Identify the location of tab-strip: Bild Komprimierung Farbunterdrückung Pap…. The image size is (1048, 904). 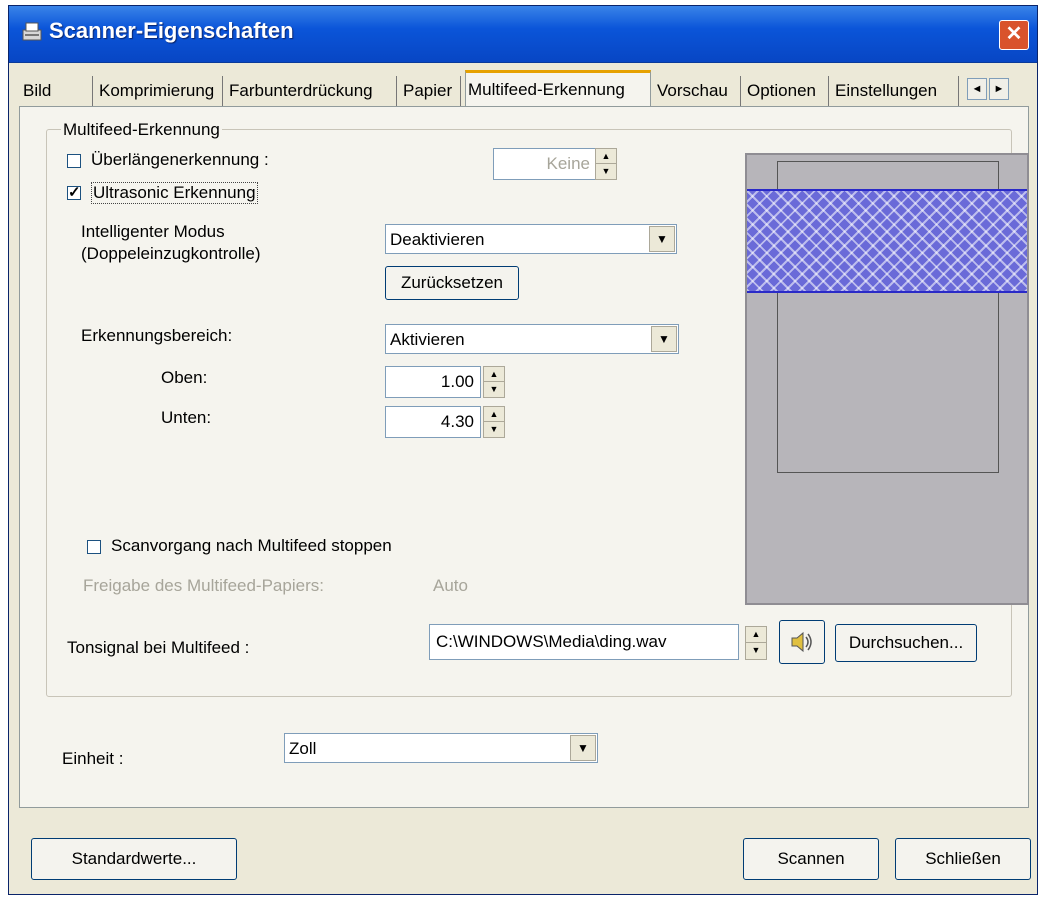
(523, 87).